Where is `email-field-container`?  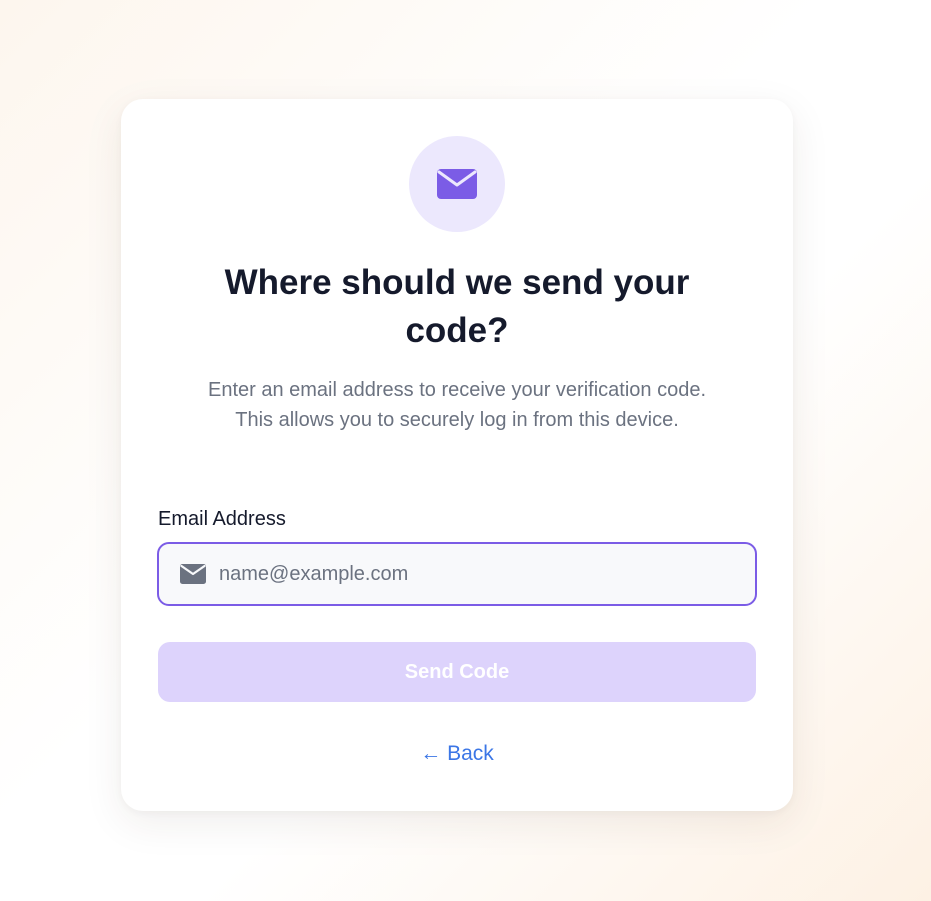
email-field-container is located at coordinates (457, 574).